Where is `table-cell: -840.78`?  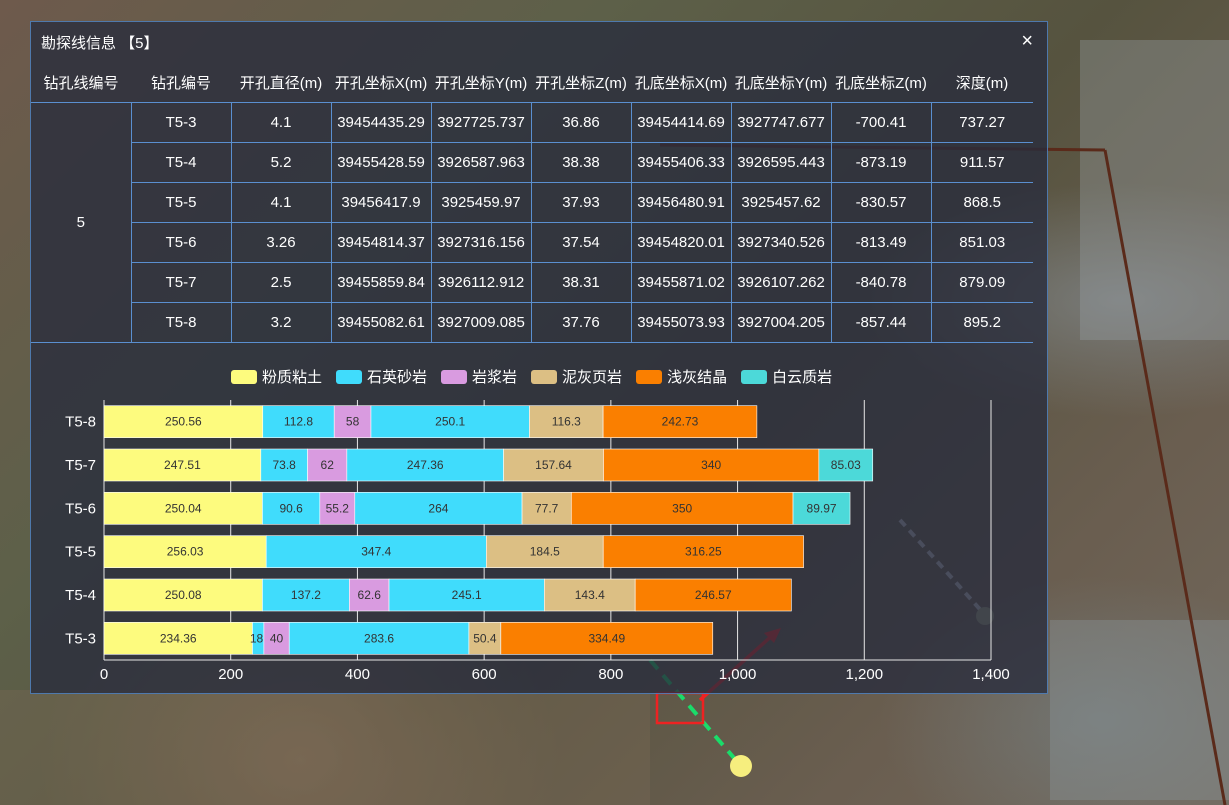 table-cell: -840.78 is located at coordinates (881, 282).